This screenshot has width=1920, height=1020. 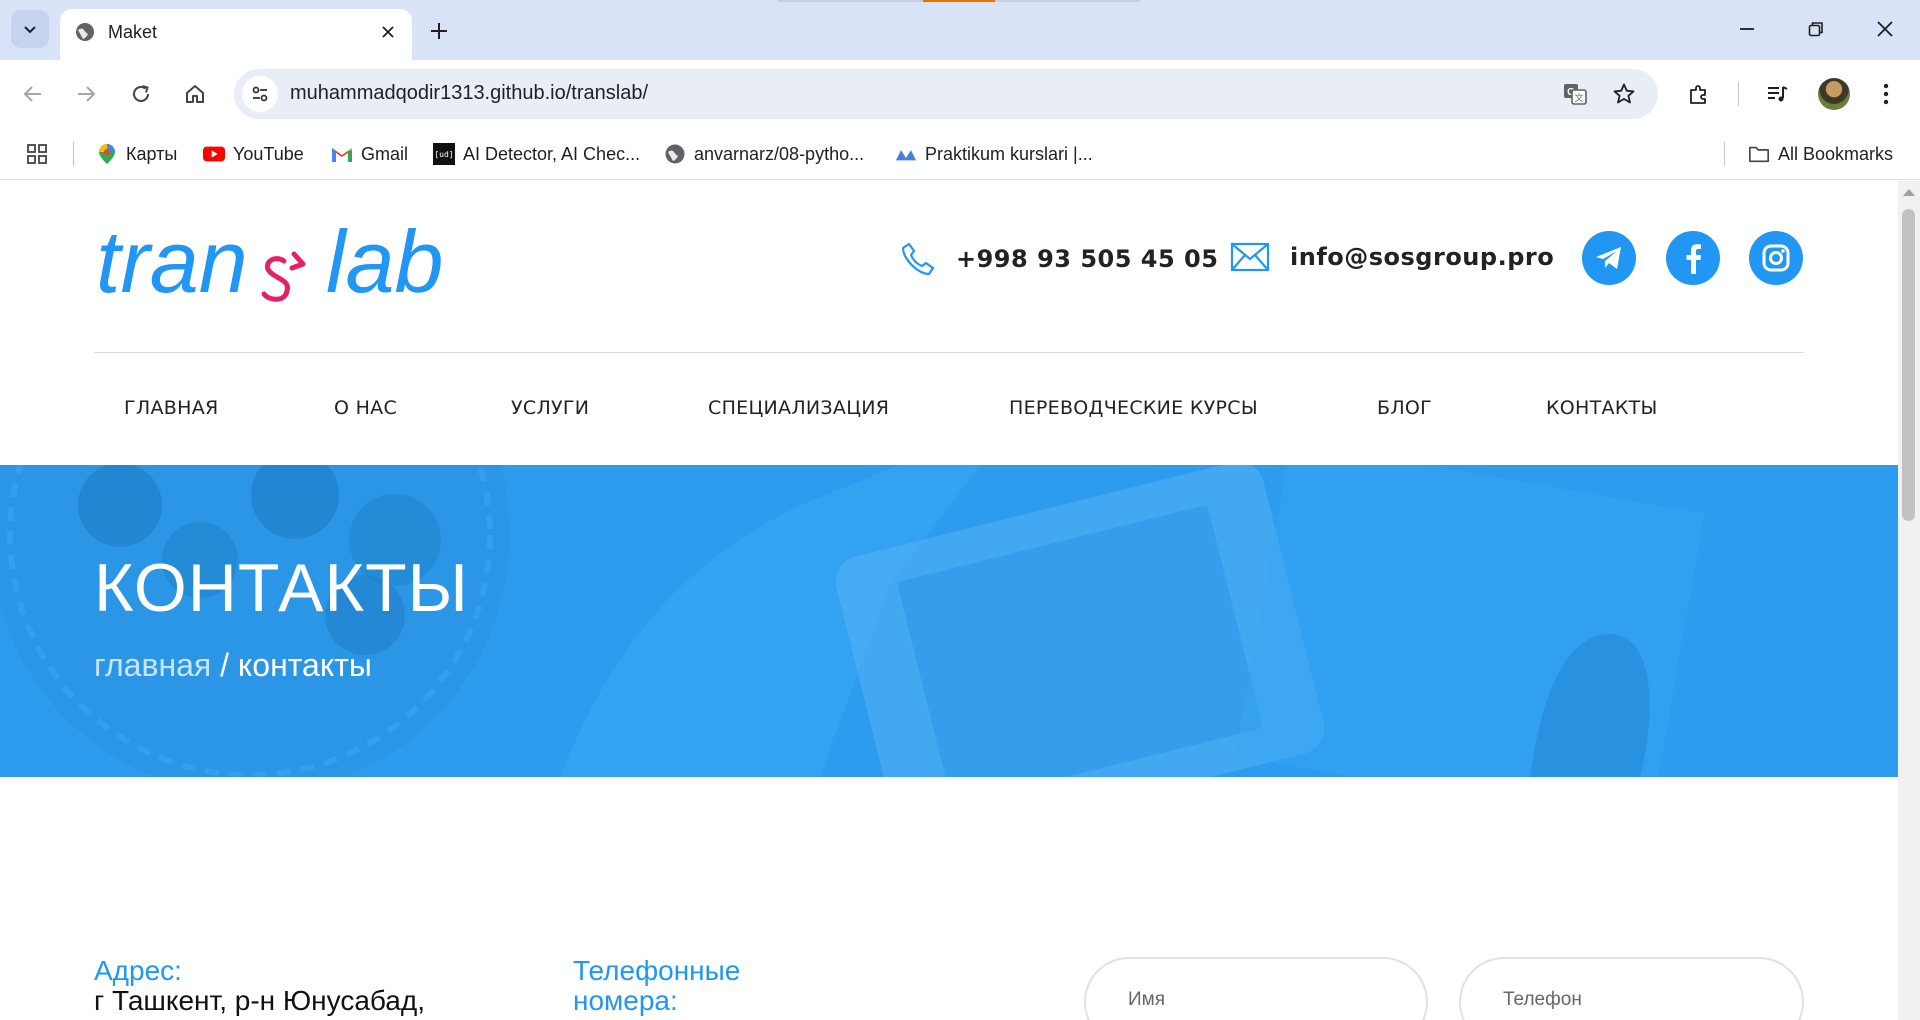 I want to click on name-input, so click(x=1253, y=1000).